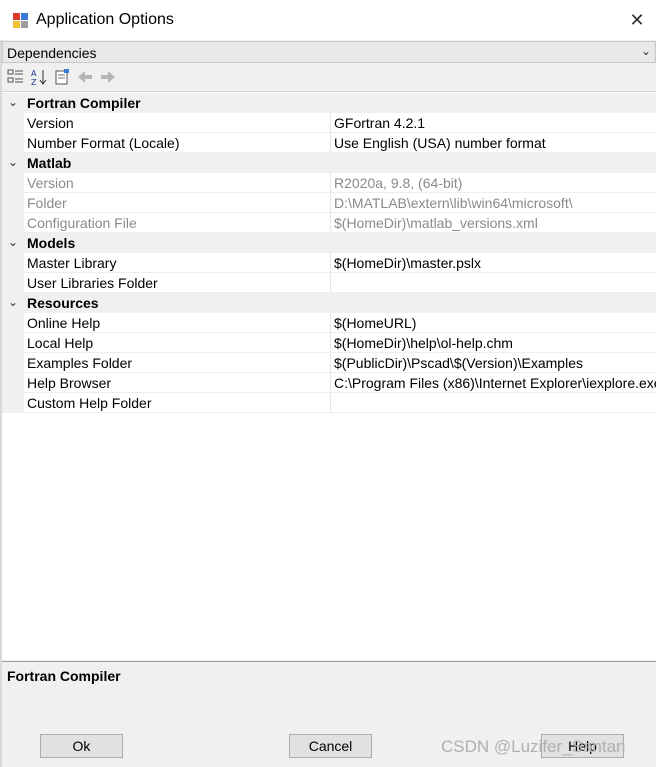 The height and width of the screenshot is (767, 656). Describe the element at coordinates (103, 143) in the screenshot. I see `property-name: Number Format (Locale)` at that location.